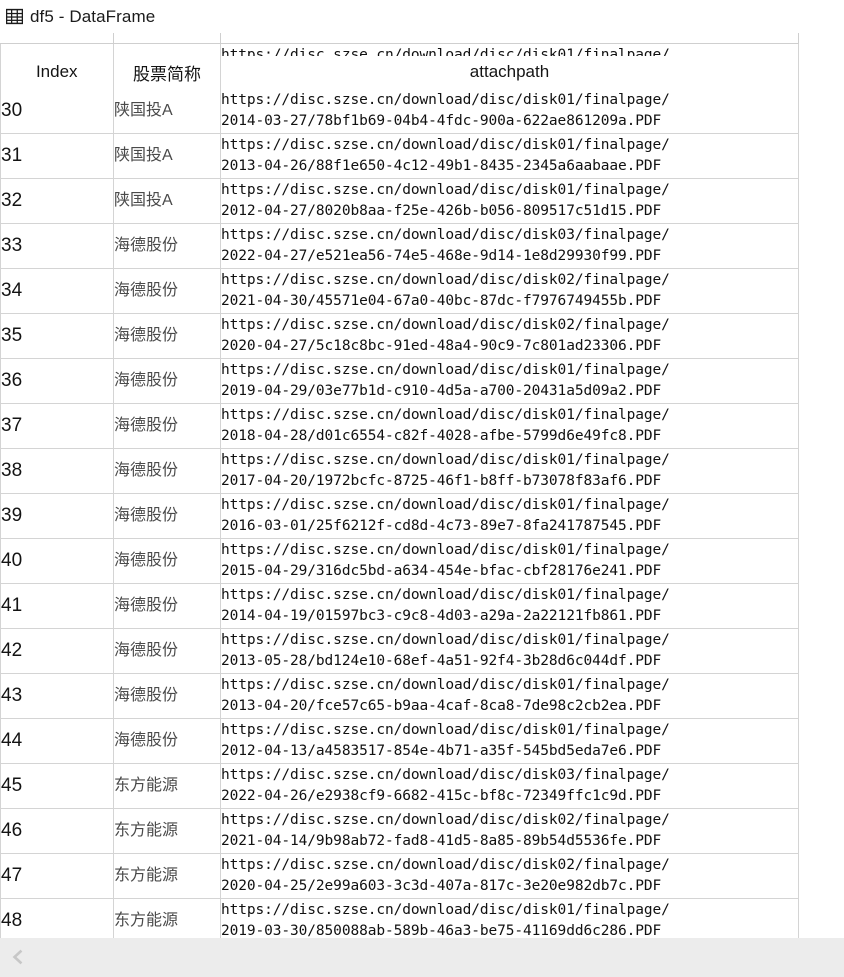  Describe the element at coordinates (57, 111) in the screenshot. I see `cell-index: 30` at that location.